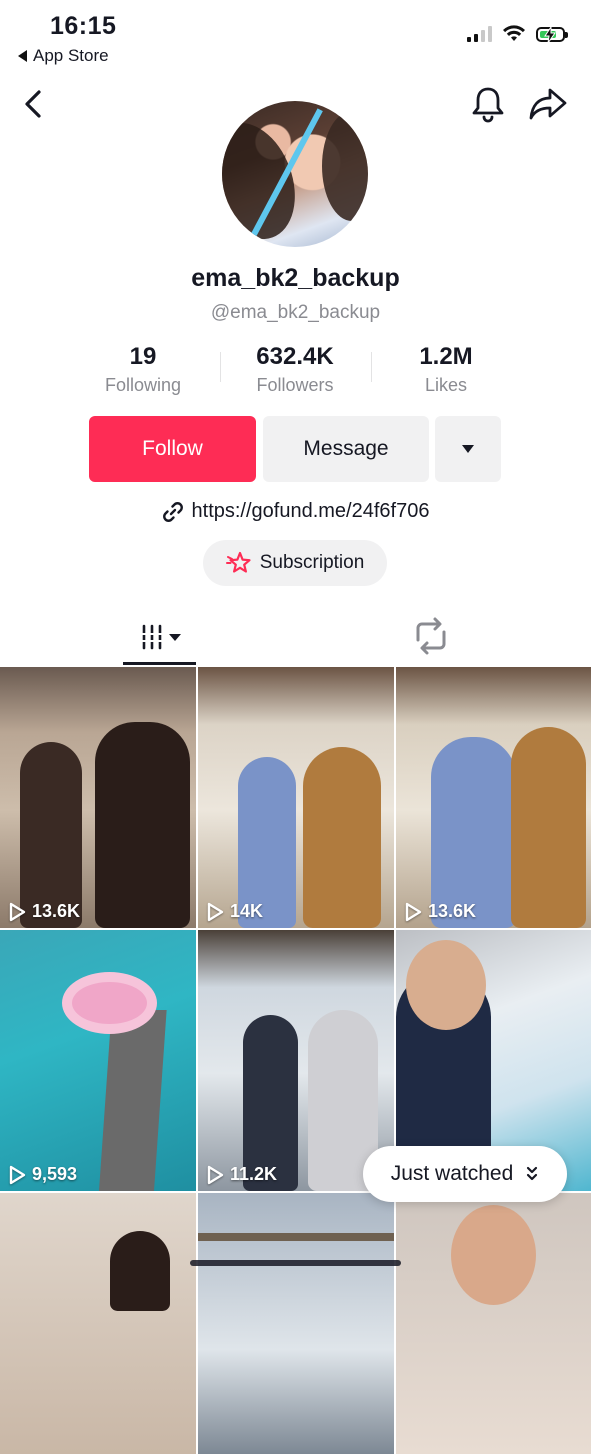 Image resolution: width=591 pixels, height=1454 pixels. What do you see at coordinates (172, 511) in the screenshot?
I see `link-icon` at bounding box center [172, 511].